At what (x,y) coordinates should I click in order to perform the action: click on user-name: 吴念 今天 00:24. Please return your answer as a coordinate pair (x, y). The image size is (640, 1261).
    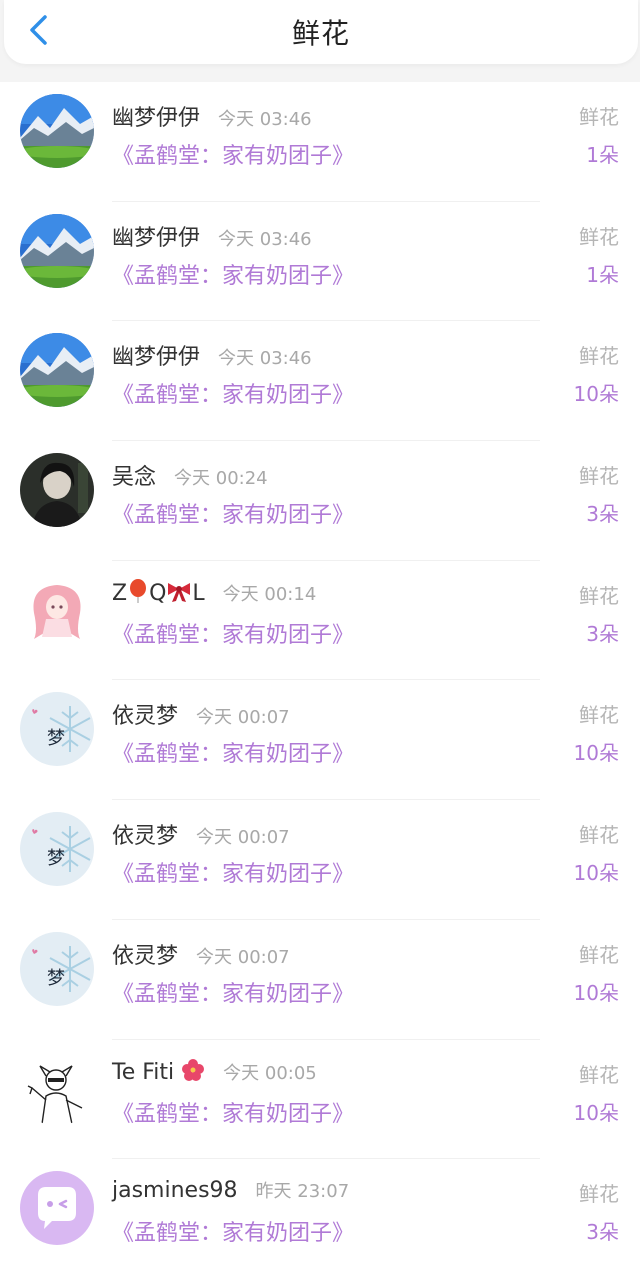
    Looking at the image, I should click on (190, 475).